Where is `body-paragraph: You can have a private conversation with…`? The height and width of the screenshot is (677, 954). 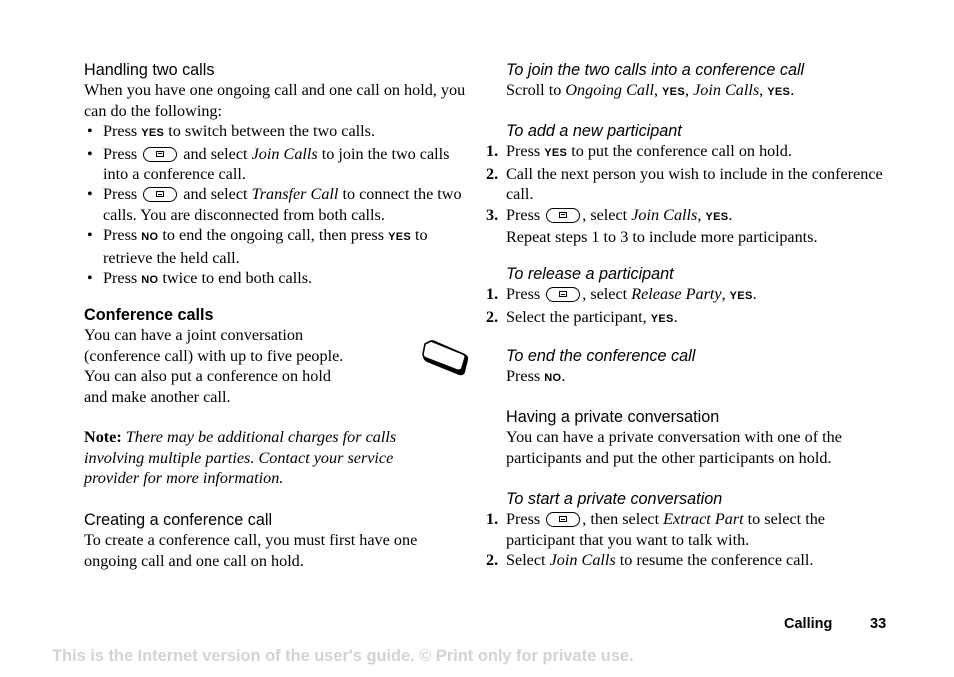 body-paragraph: You can have a private conversation with… is located at coordinates (674, 447).